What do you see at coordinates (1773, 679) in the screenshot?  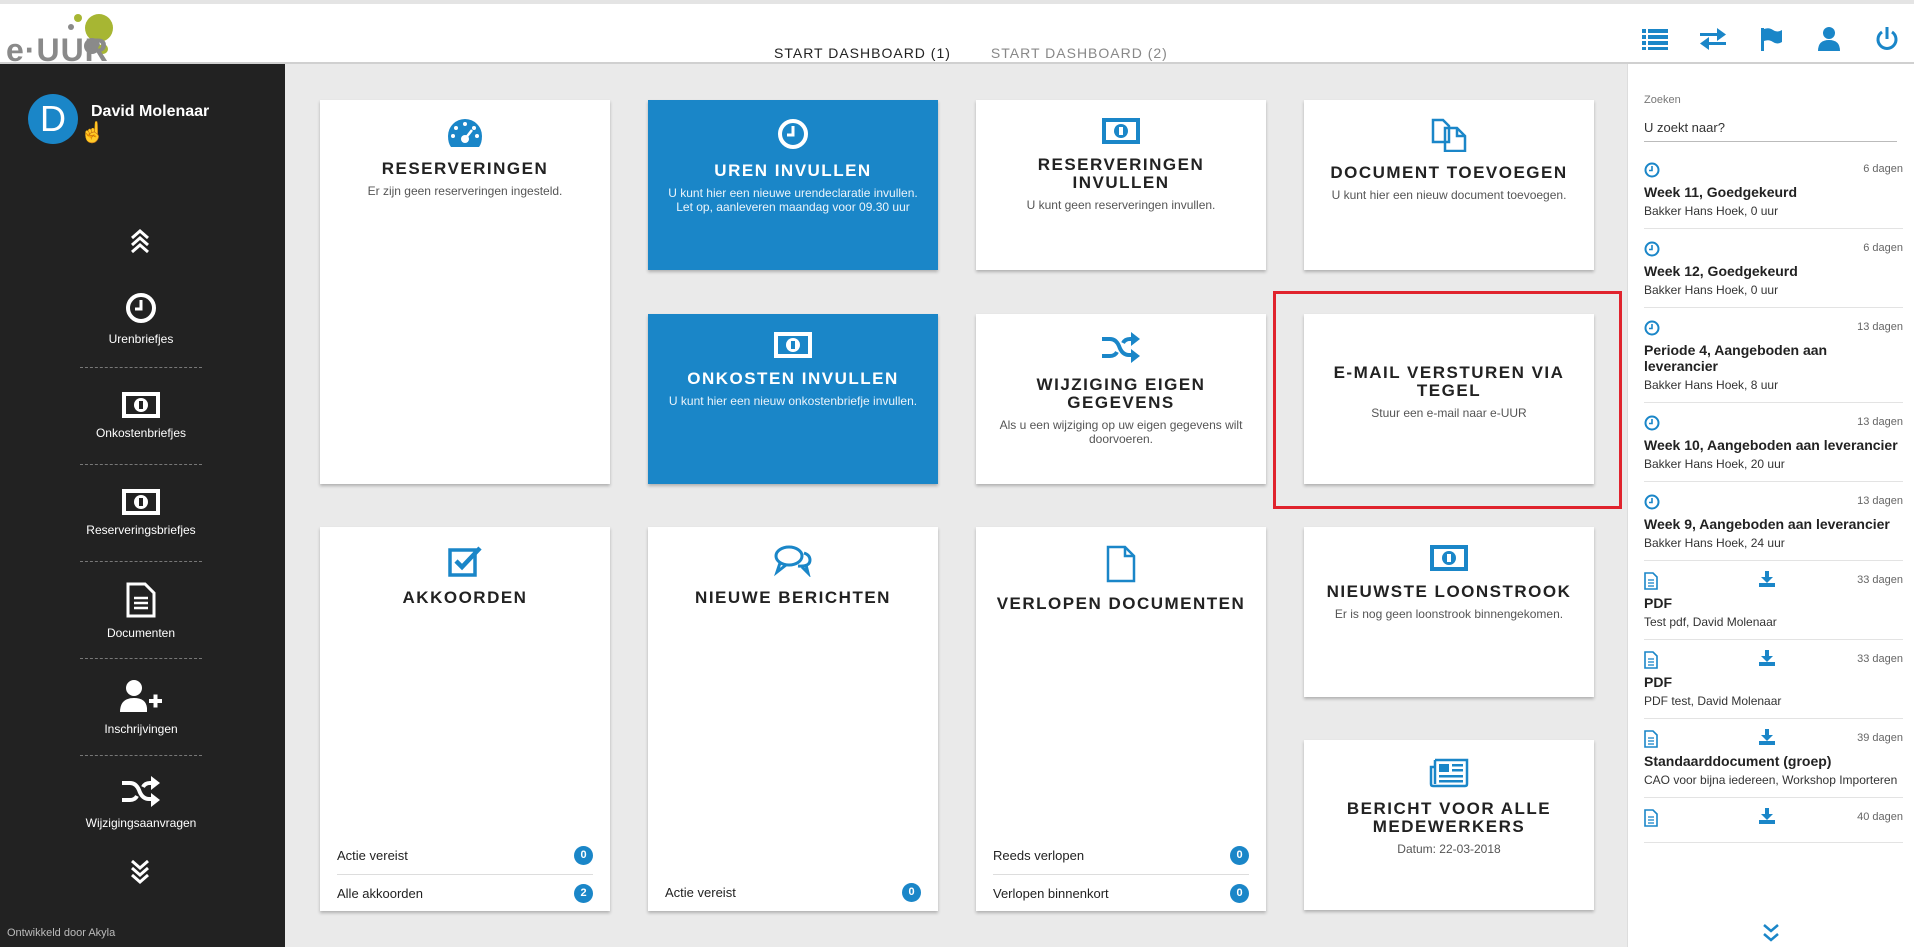 I see `activity-item: 33 dagen PDF PDF test, David Molenaar` at bounding box center [1773, 679].